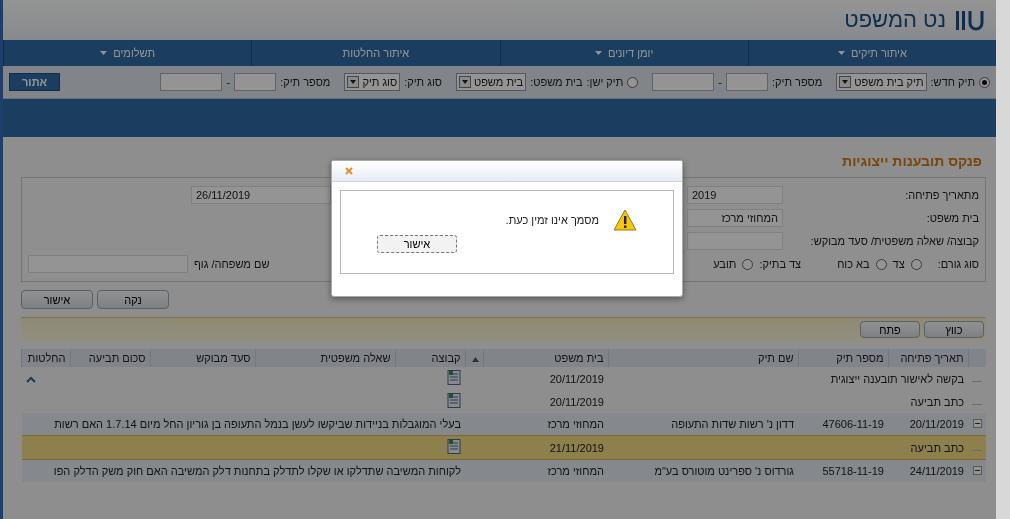 The height and width of the screenshot is (519, 1010). Describe the element at coordinates (45, 358) in the screenshot. I see `column-header: החלטות` at that location.